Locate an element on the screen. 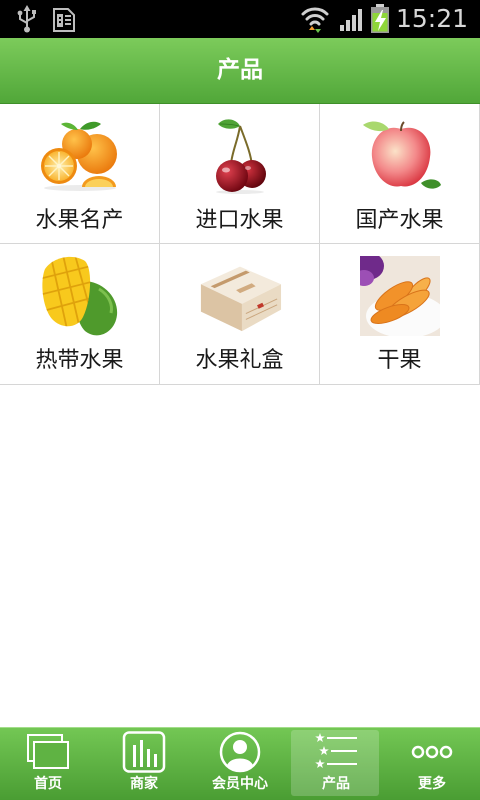 This screenshot has width=480, height=800. bottom-tab-bar: 首页 商家 会员中心 产品 更多 is located at coordinates (240, 763).